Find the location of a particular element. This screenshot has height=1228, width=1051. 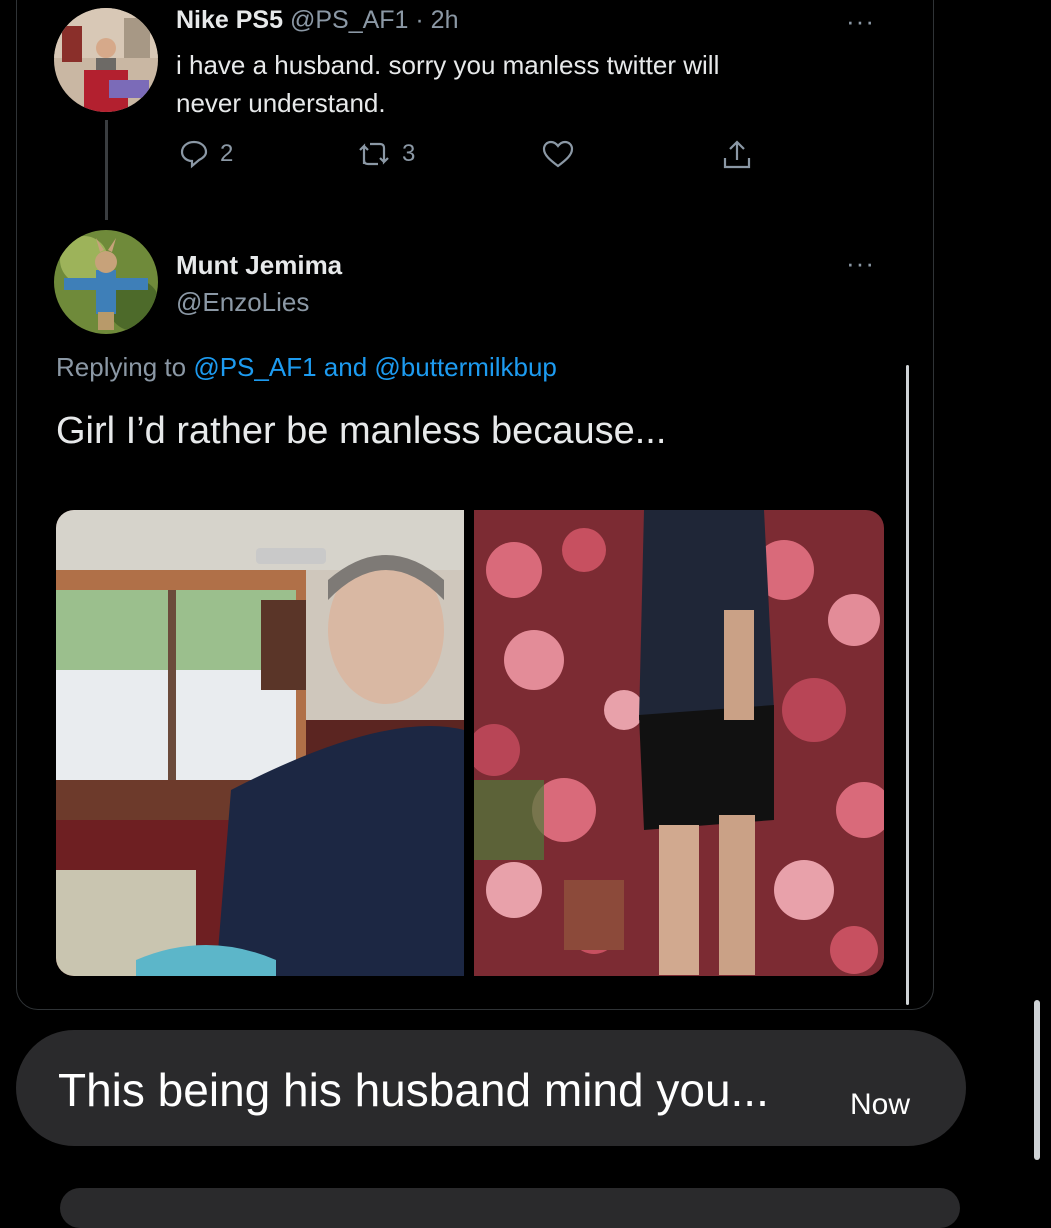

share-button is located at coordinates (737, 155).